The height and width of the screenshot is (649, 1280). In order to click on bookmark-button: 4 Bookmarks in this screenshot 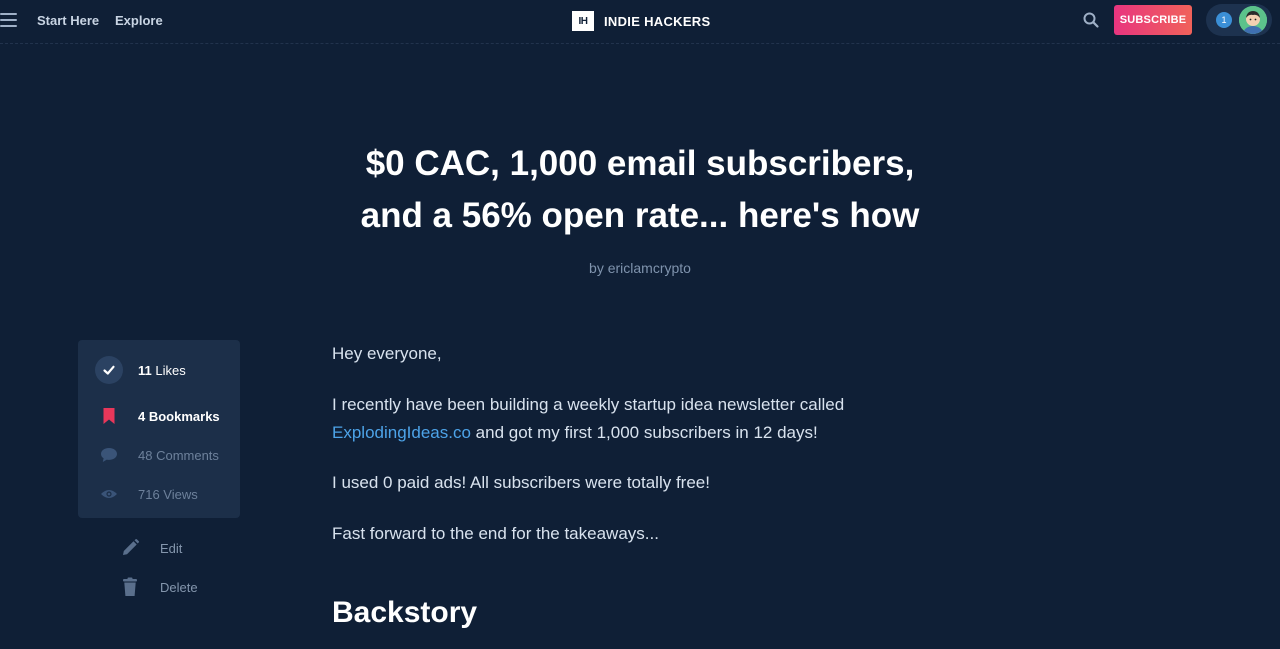, I will do `click(159, 416)`.